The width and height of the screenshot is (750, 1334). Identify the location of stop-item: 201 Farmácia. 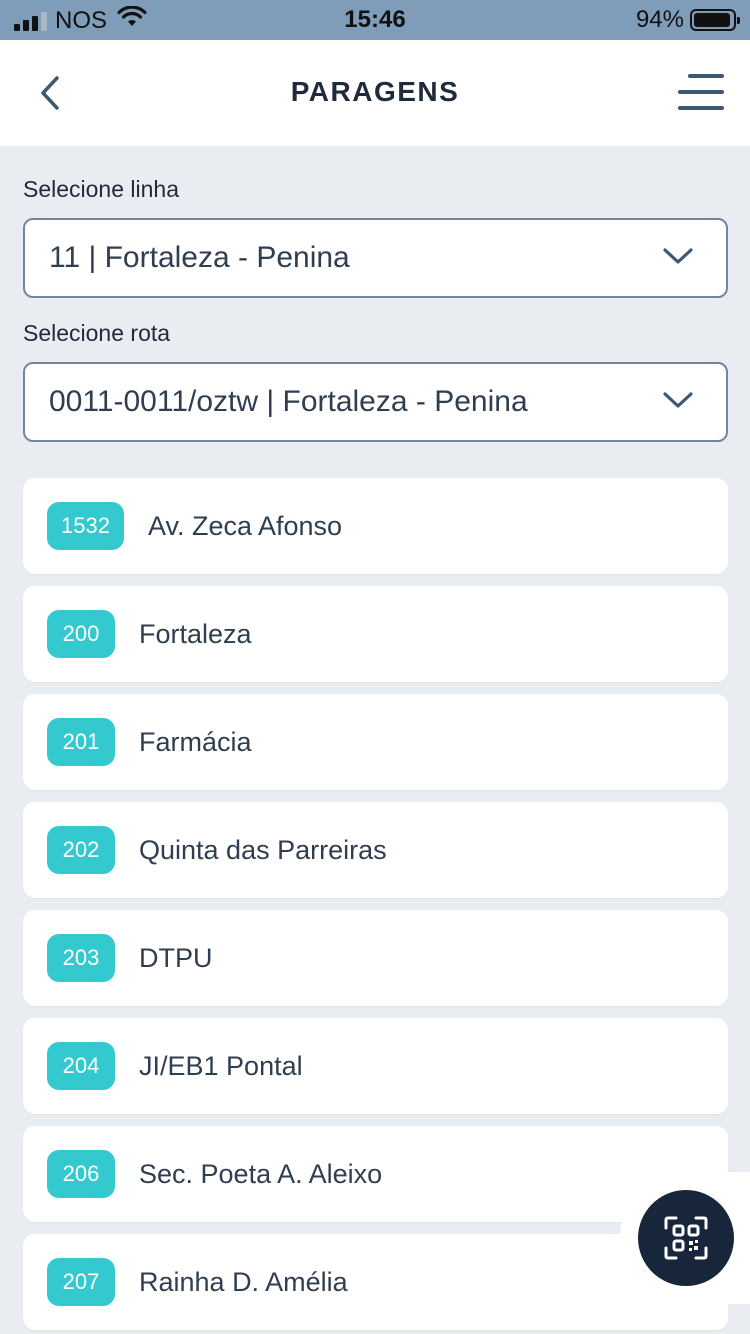
(375, 742).